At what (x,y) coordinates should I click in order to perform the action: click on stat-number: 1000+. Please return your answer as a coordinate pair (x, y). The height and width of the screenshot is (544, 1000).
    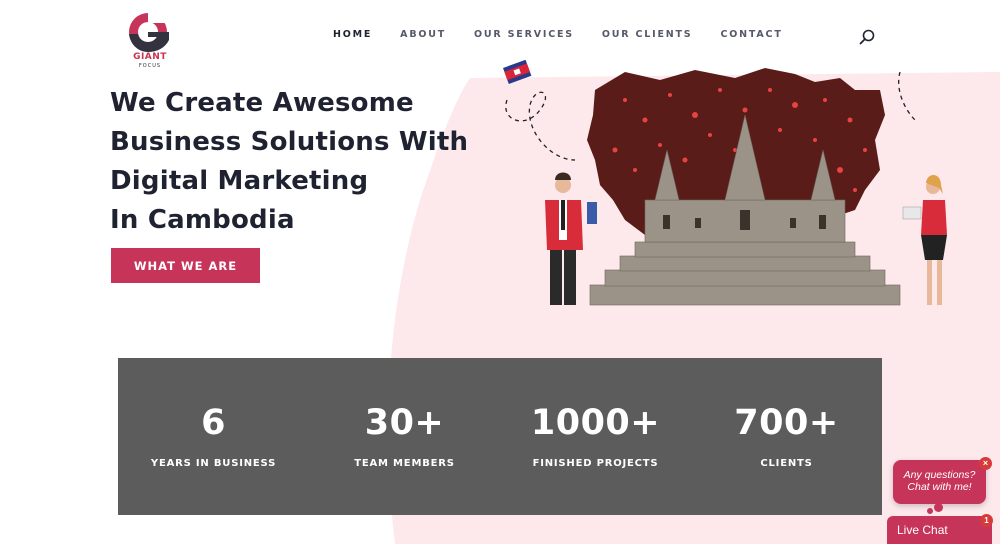
    Looking at the image, I should click on (595, 423).